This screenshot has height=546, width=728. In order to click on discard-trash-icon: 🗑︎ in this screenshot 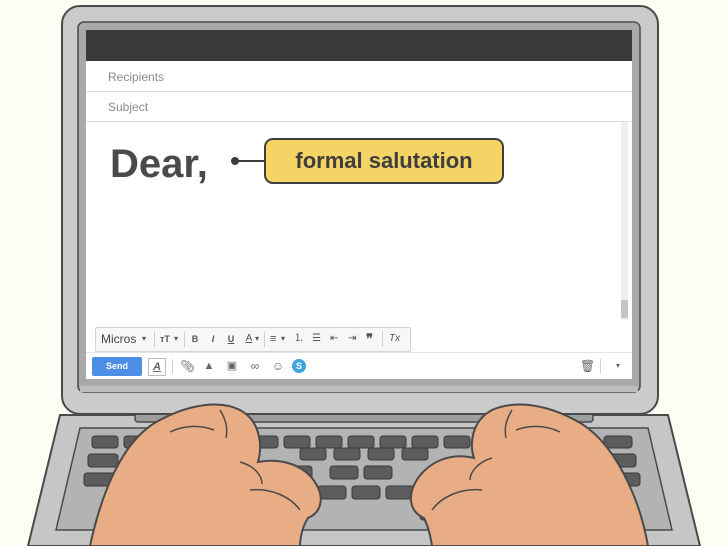, I will do `click(587, 366)`.